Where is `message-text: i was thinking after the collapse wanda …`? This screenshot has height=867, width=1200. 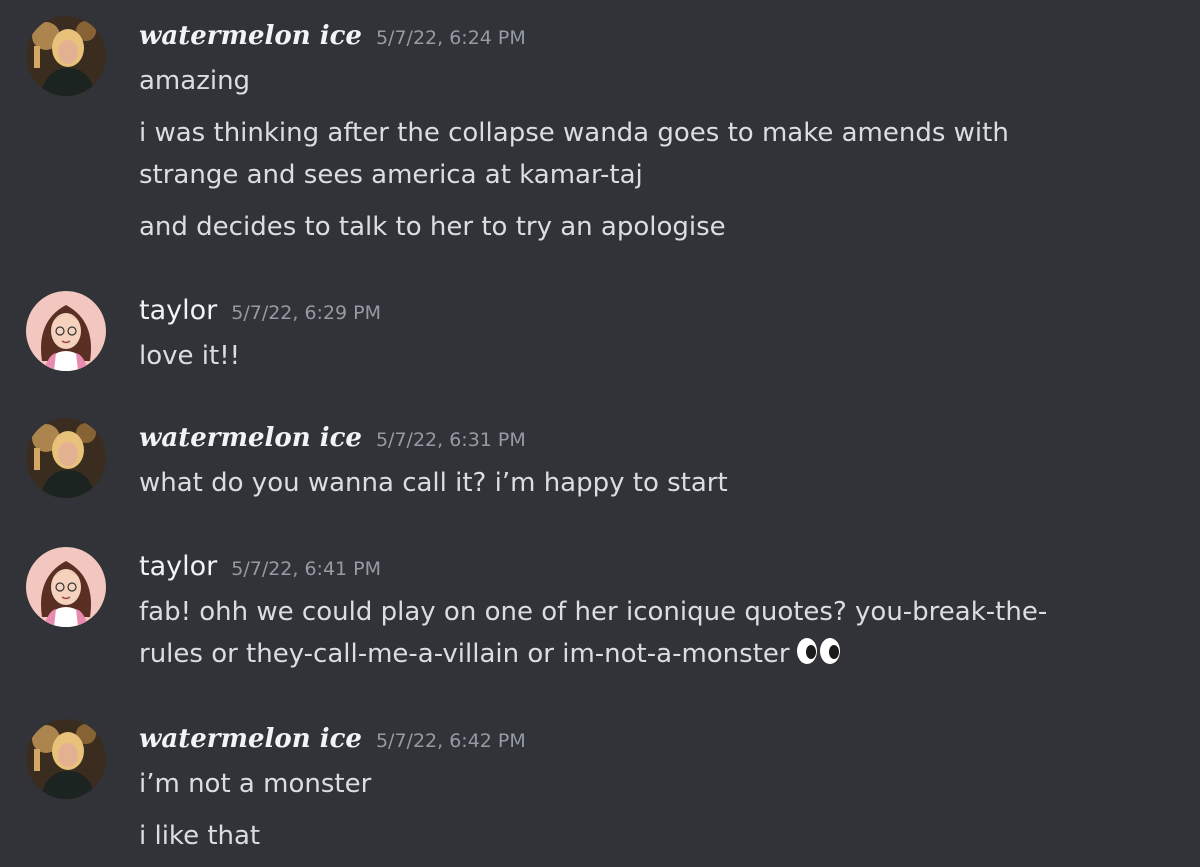 message-text: i was thinking after the collapse wanda … is located at coordinates (574, 133).